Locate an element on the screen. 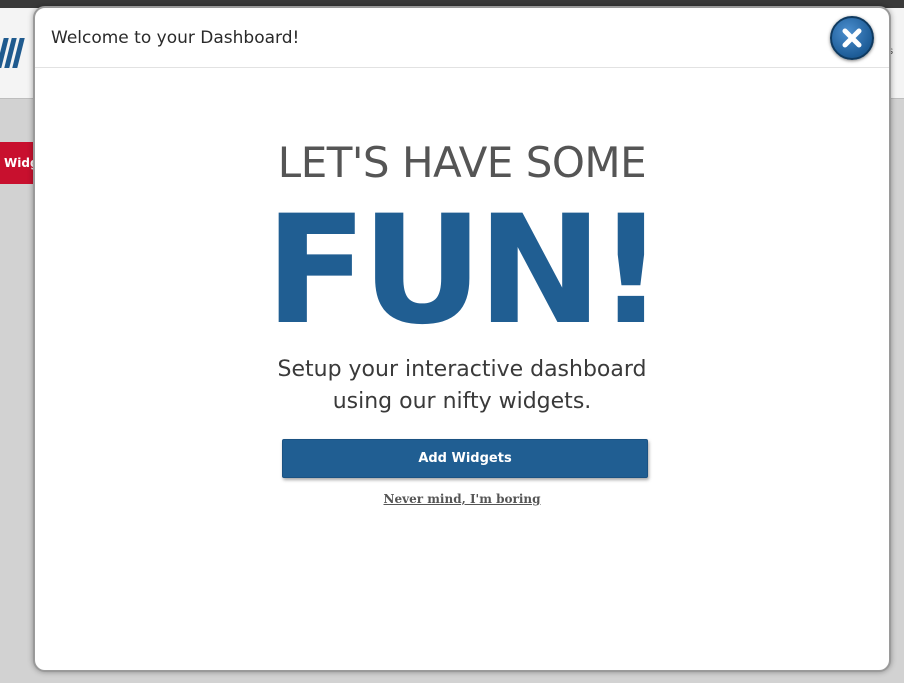 The height and width of the screenshot is (683, 904). add-widgets-button: Add Widgets is located at coordinates (465, 458).